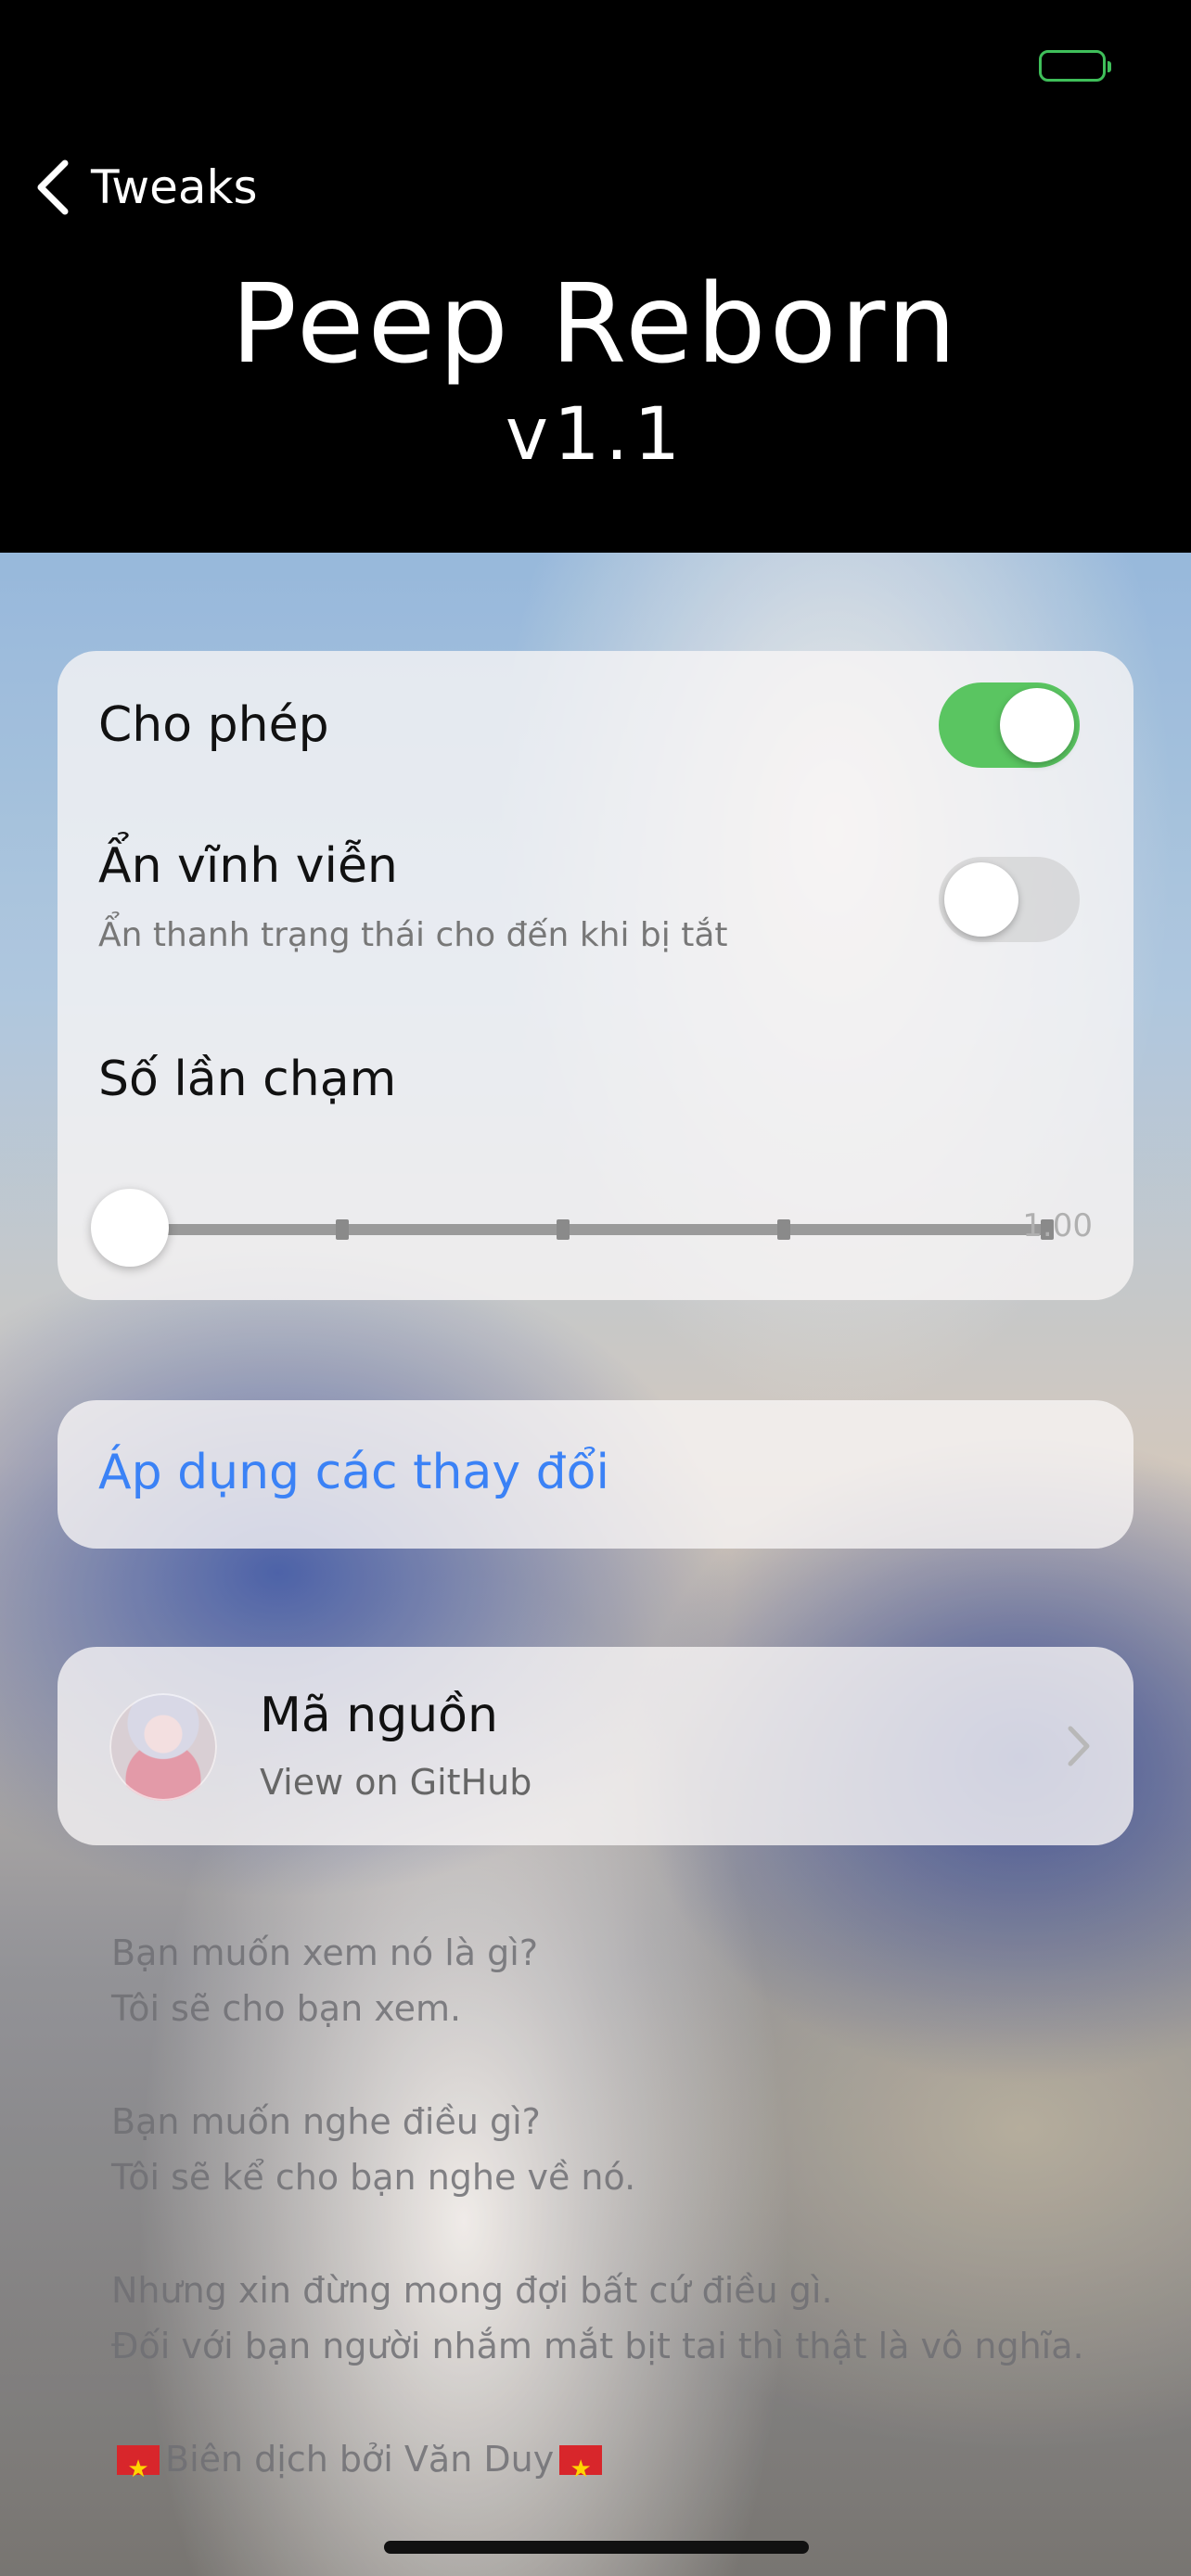  I want to click on version-label: v1.1, so click(595, 435).